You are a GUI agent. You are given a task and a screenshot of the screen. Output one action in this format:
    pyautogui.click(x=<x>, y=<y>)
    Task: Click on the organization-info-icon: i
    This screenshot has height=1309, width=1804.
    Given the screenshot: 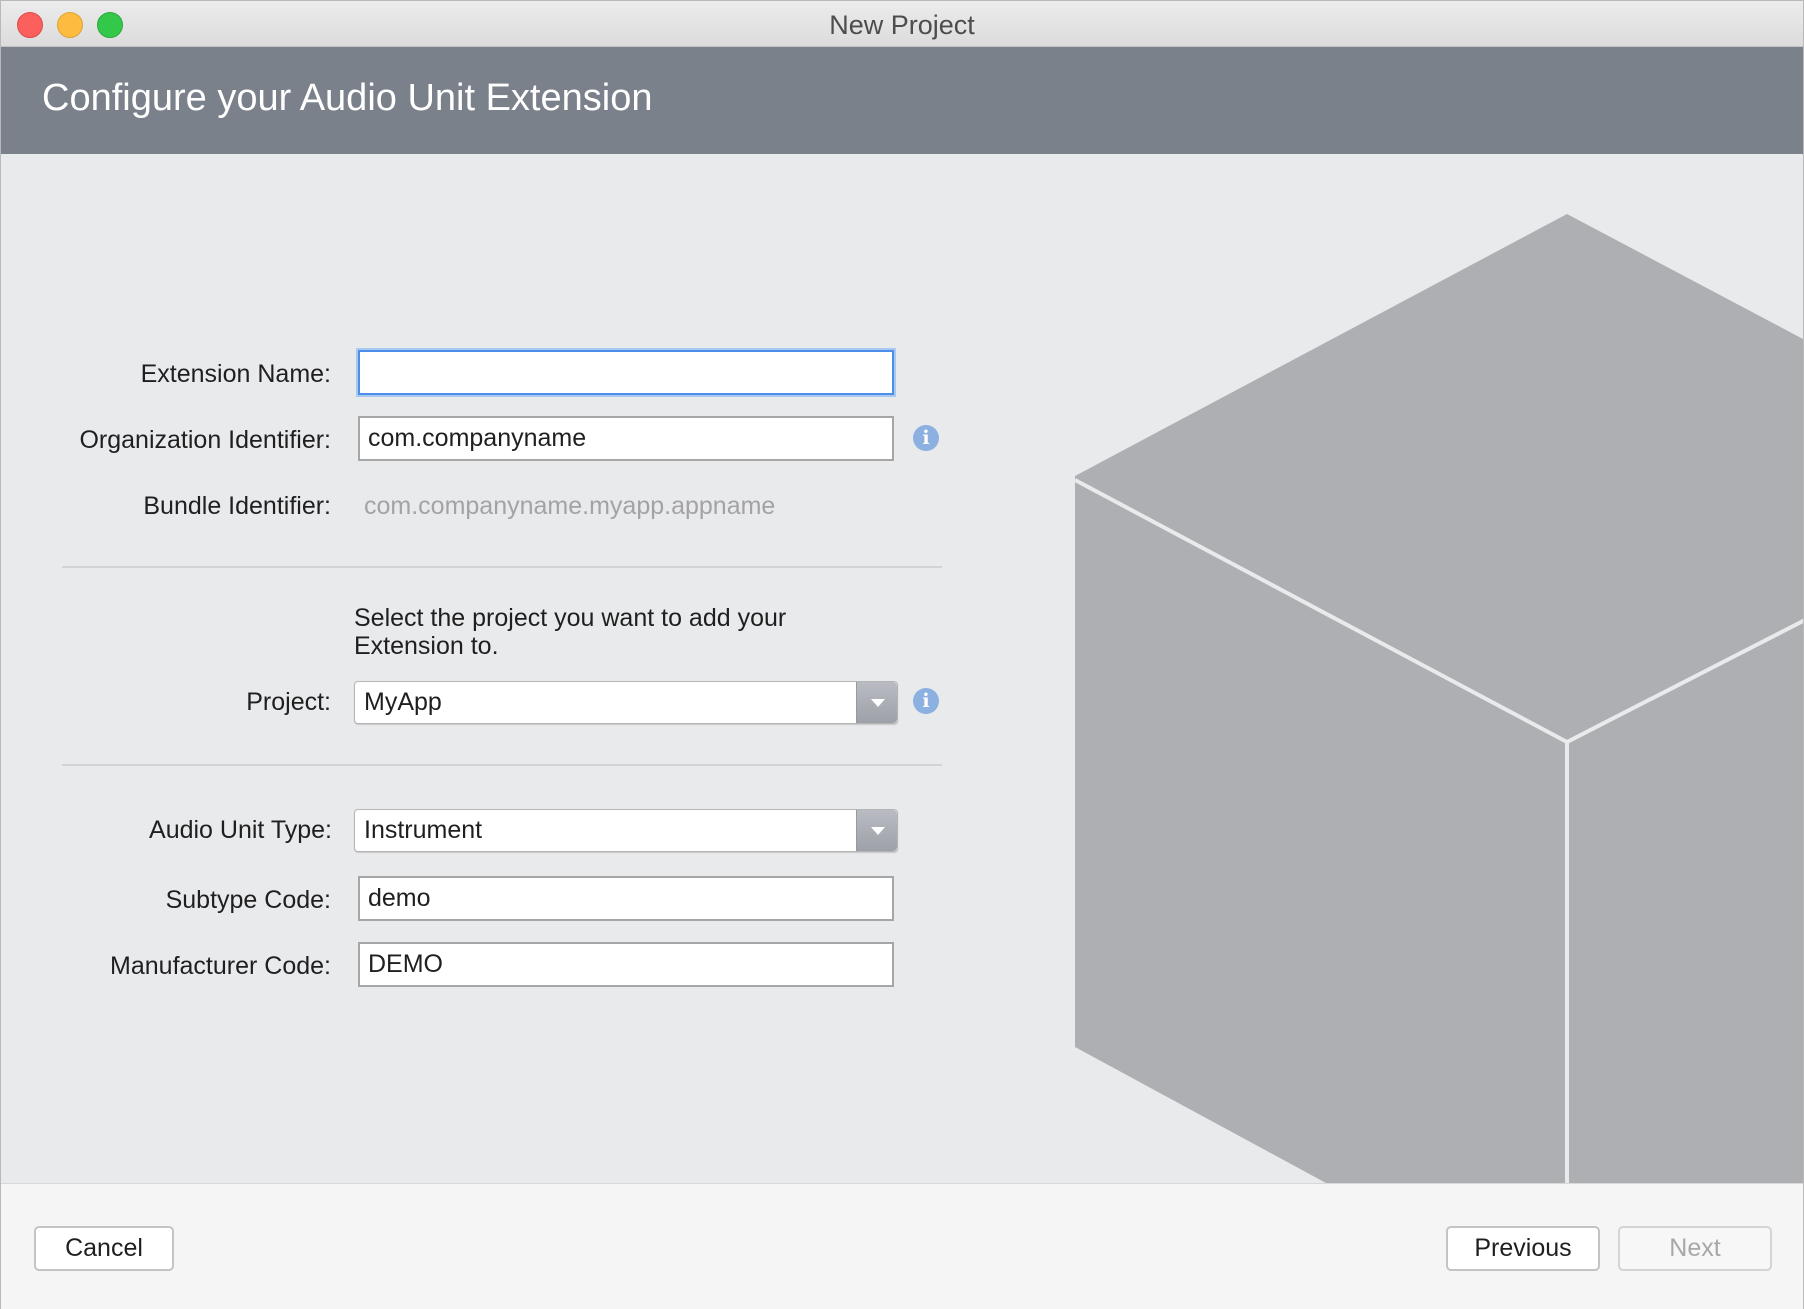 What is the action you would take?
    pyautogui.click(x=926, y=438)
    